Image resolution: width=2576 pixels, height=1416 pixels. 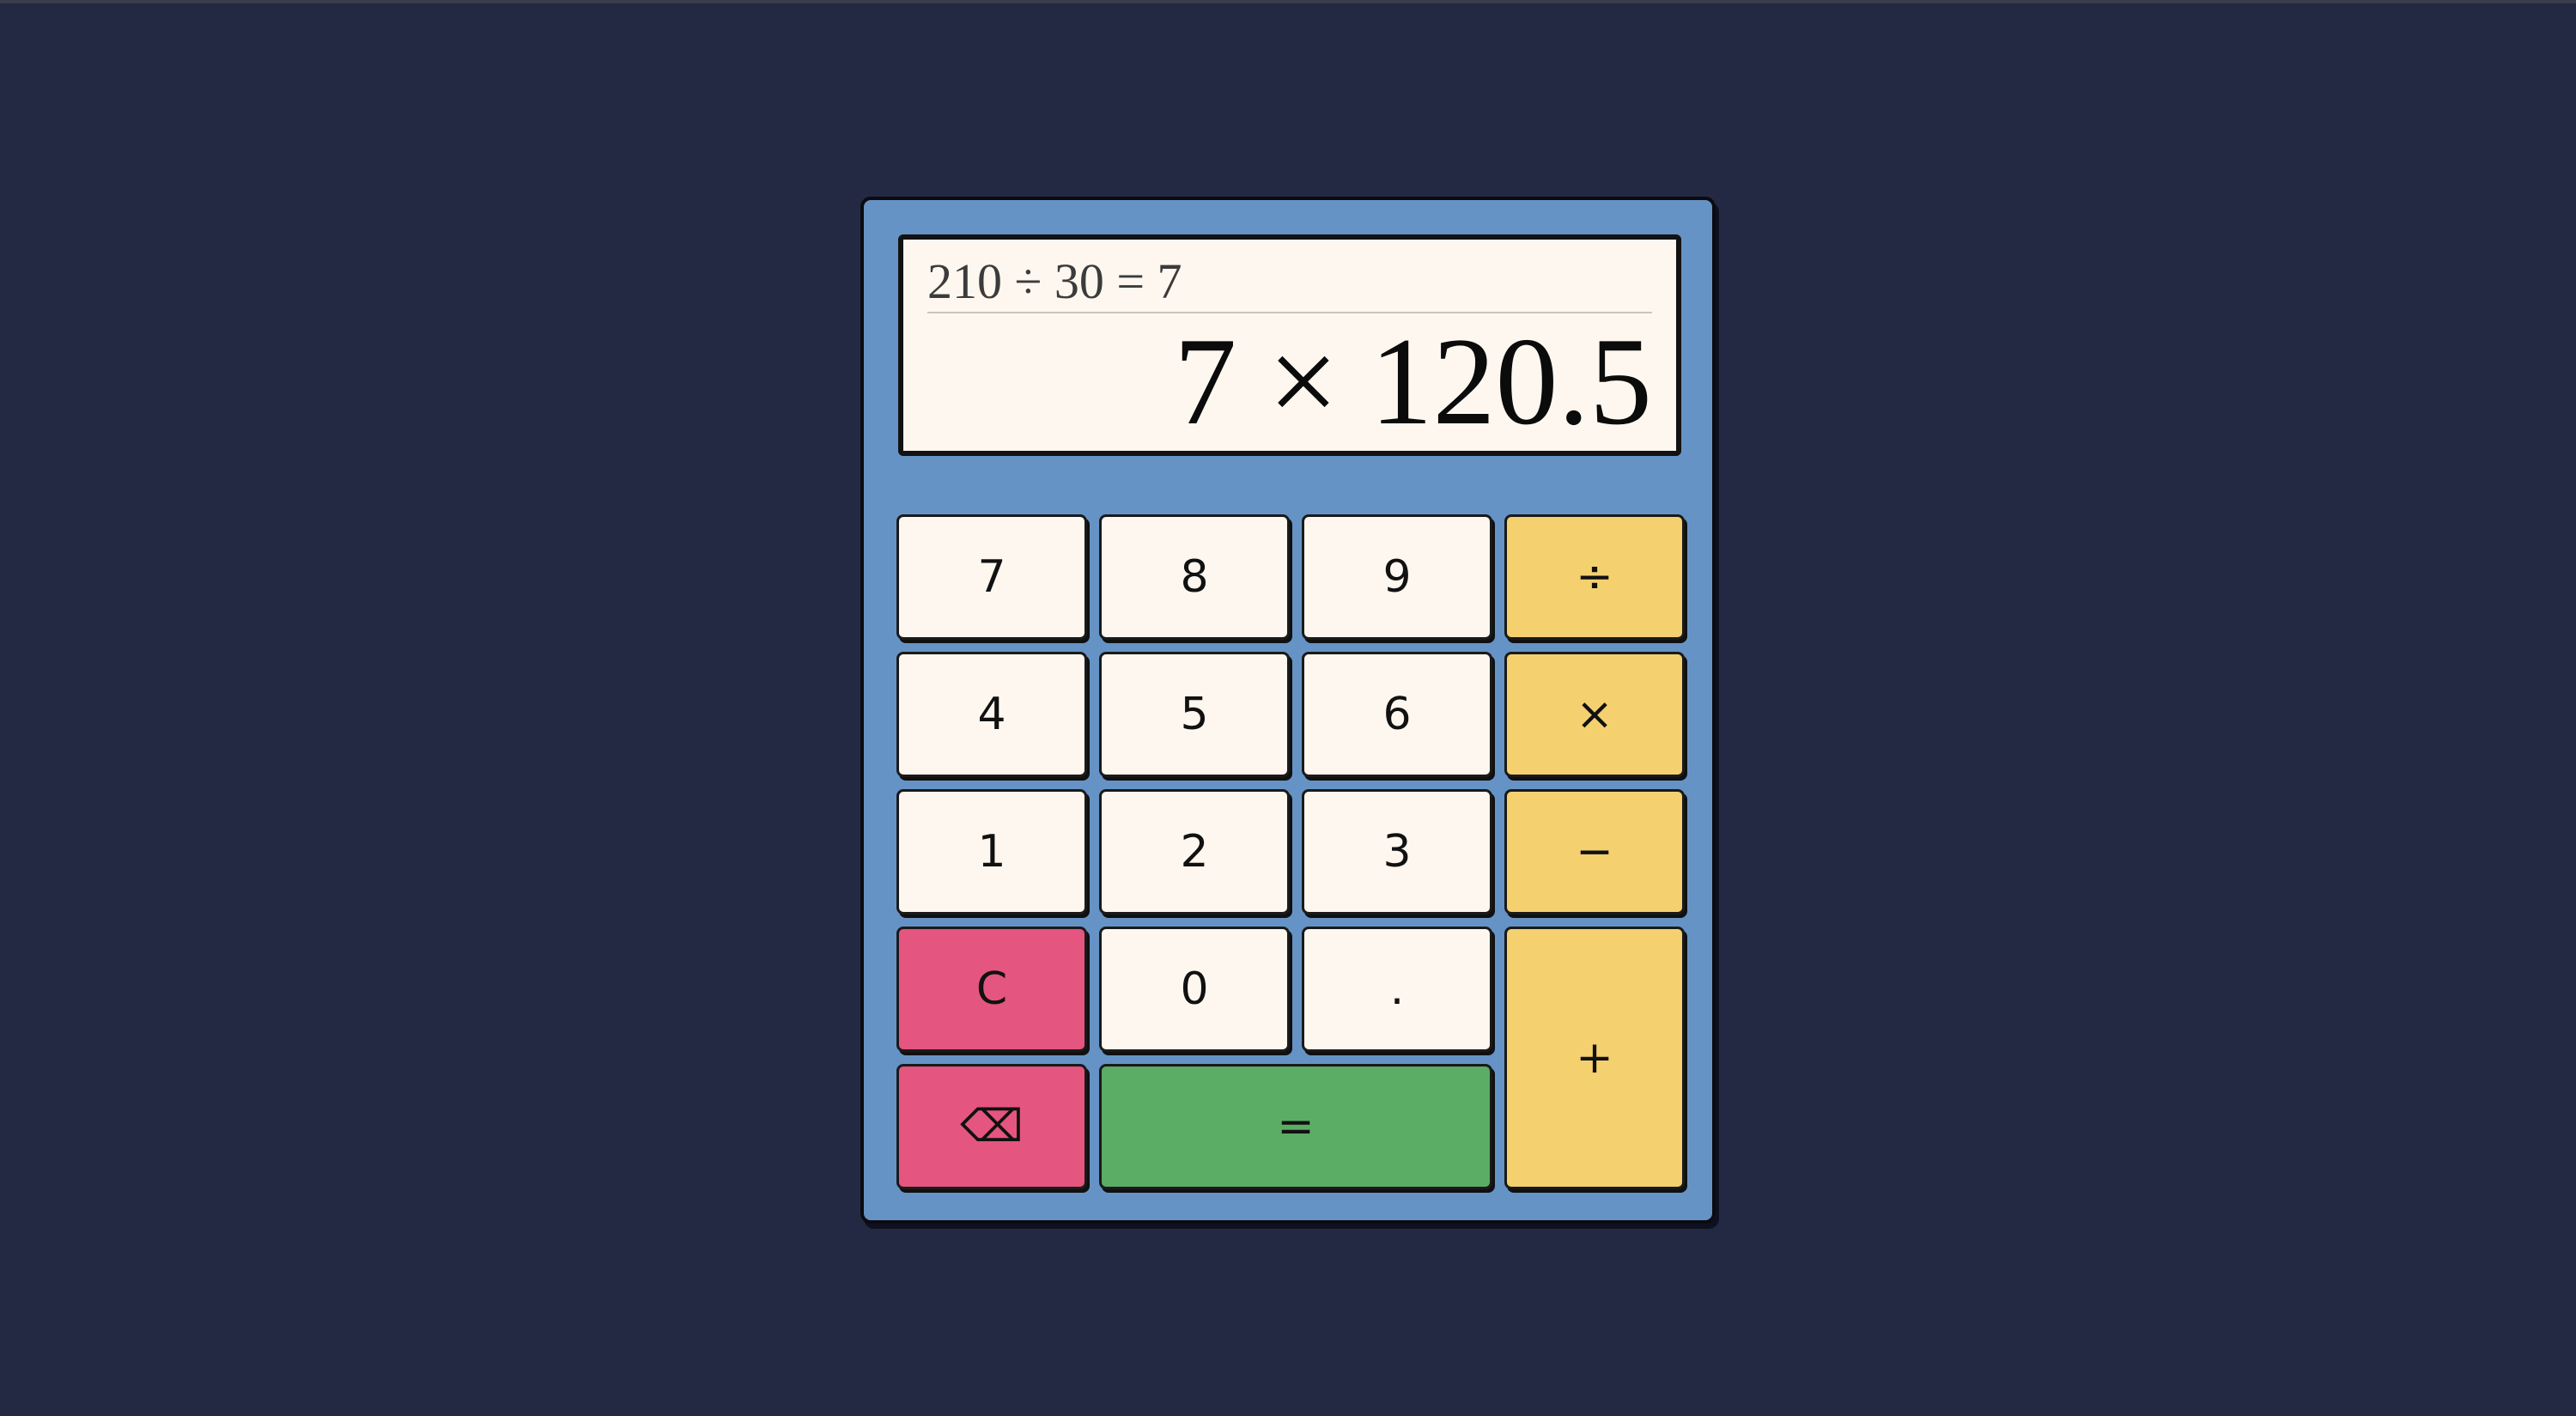 I want to click on history-expression: 210 ÷ 30 = 7, so click(x=1290, y=282).